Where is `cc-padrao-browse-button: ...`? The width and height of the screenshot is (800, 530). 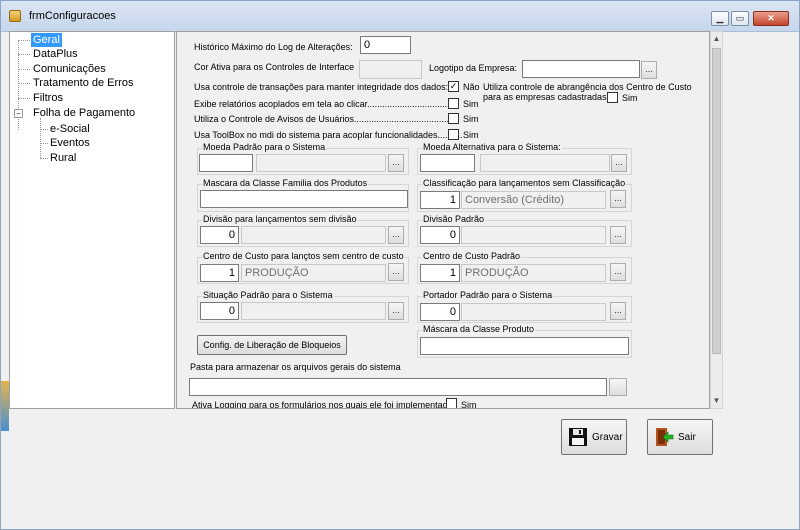 cc-padrao-browse-button: ... is located at coordinates (618, 272).